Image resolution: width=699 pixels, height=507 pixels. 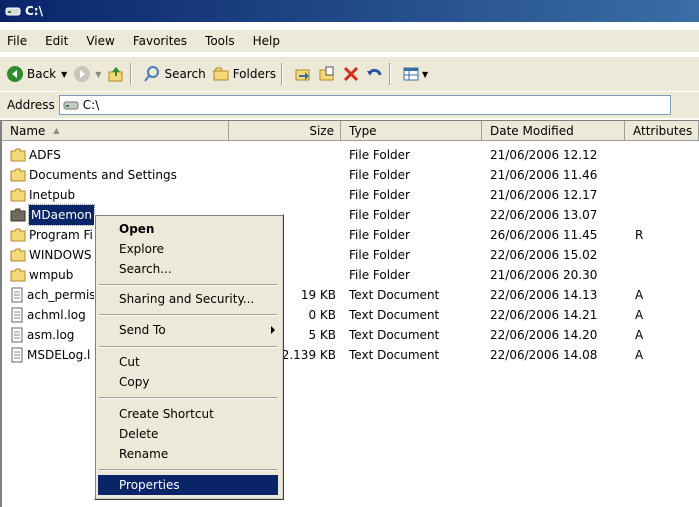 I want to click on column-header-date: Date Modified, so click(x=553, y=131).